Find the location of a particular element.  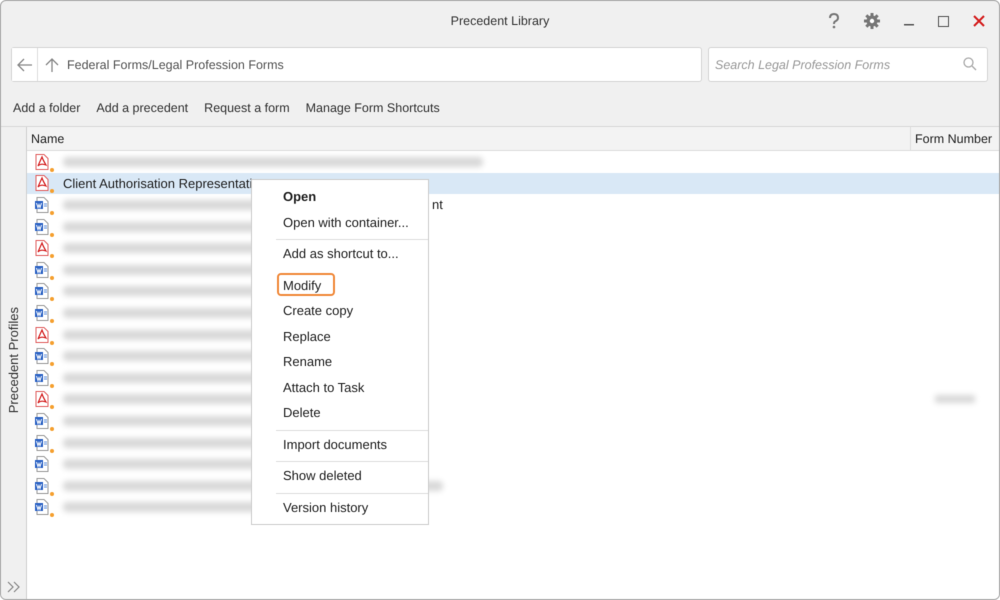

back-button is located at coordinates (25, 64).